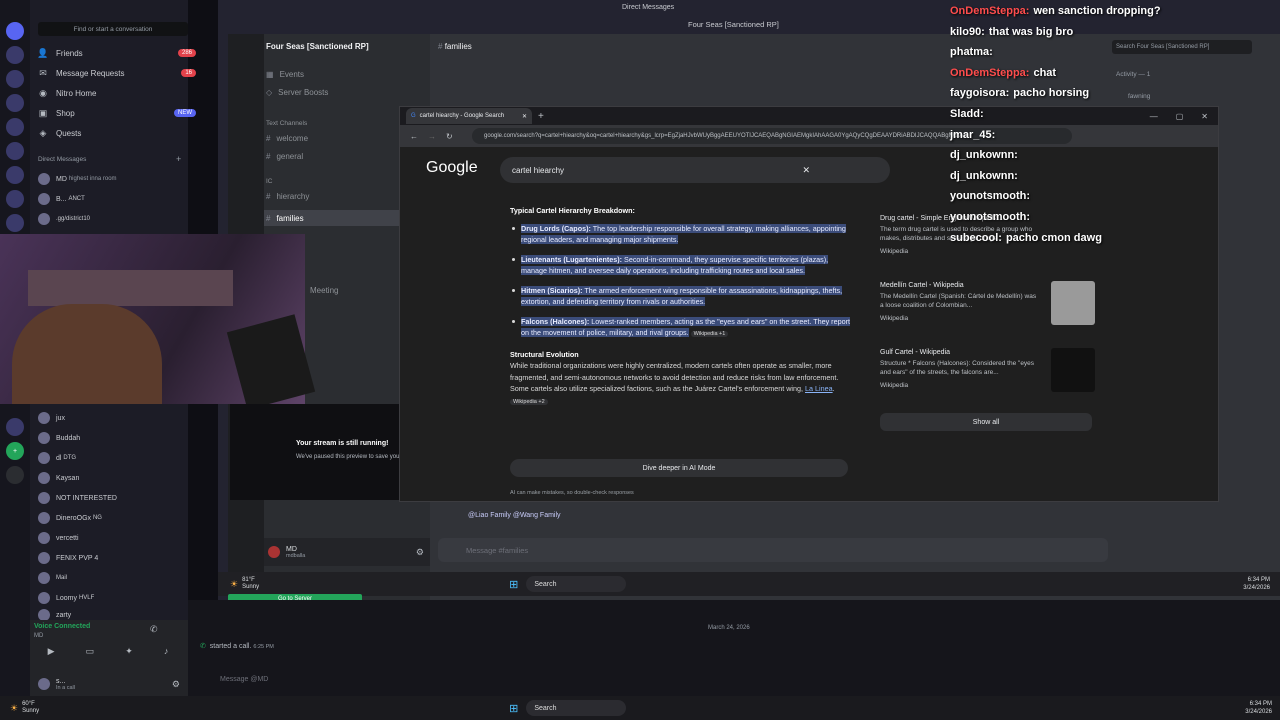 The height and width of the screenshot is (720, 1280). I want to click on list-item: NOT INTERESTED, so click(125, 498).